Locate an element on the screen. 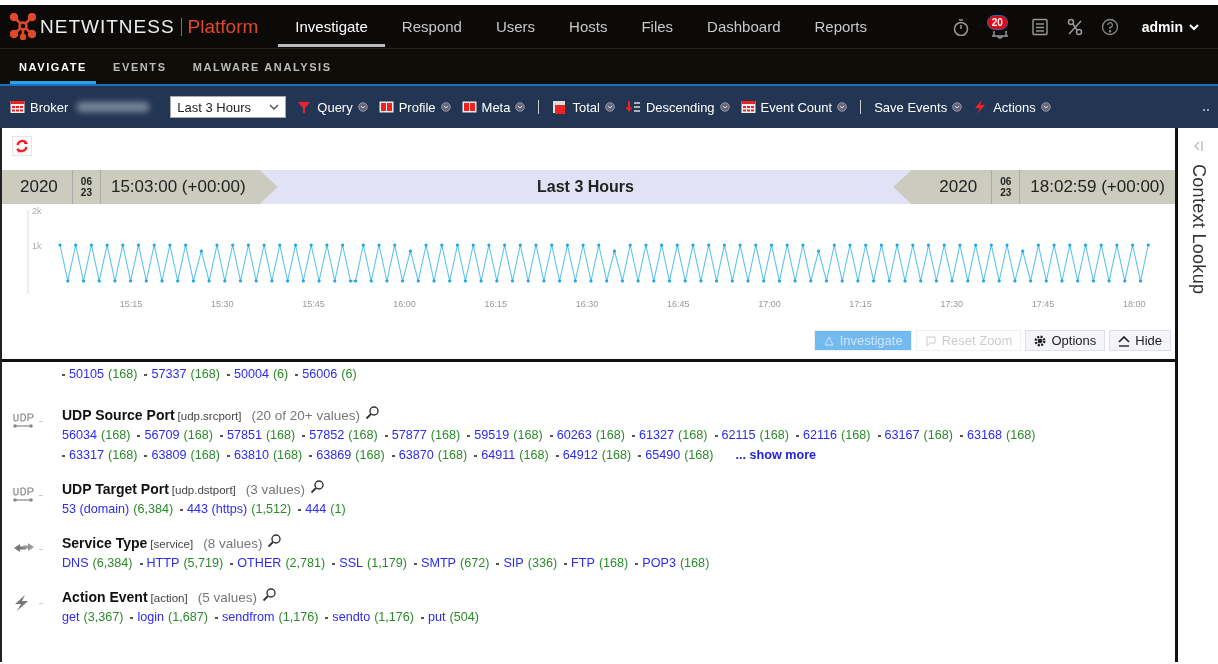  report-icon is located at coordinates (1039, 26).